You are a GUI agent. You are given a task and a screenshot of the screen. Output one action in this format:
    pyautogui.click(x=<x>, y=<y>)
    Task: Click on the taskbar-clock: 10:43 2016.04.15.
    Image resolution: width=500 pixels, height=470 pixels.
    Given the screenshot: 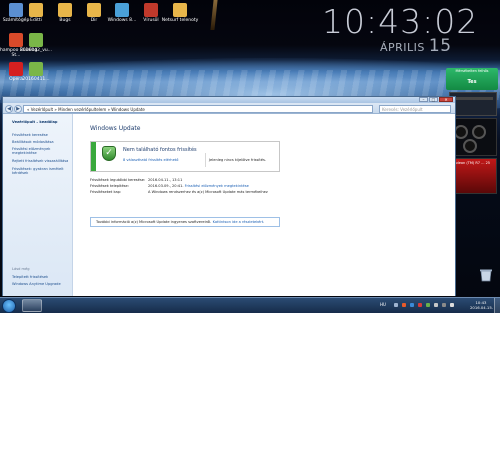 What is the action you would take?
    pyautogui.click(x=481, y=305)
    